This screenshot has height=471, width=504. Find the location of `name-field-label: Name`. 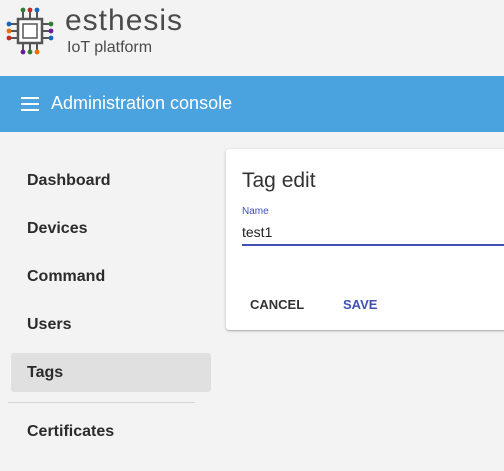

name-field-label: Name is located at coordinates (255, 211).